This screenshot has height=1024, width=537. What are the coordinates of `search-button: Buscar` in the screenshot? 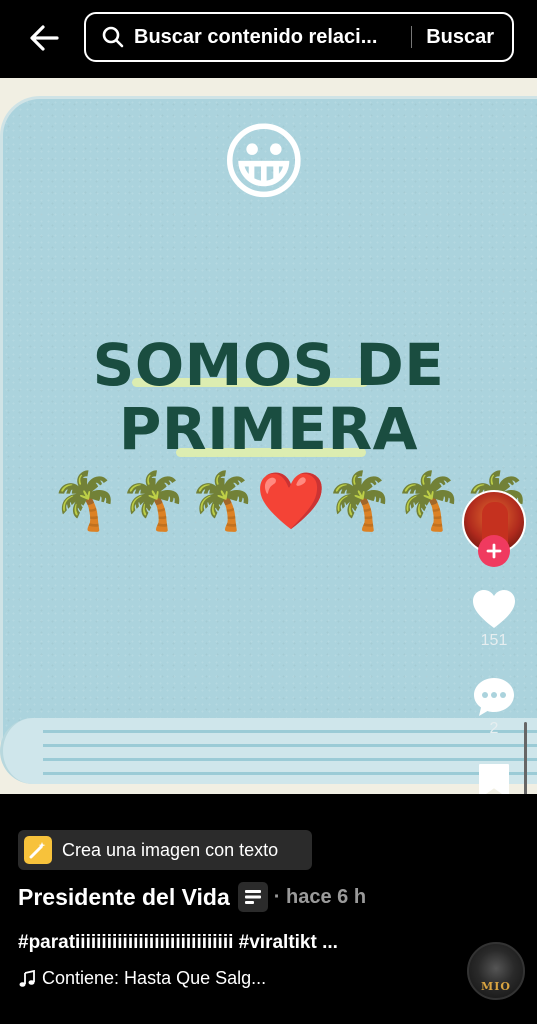 It's located at (460, 37).